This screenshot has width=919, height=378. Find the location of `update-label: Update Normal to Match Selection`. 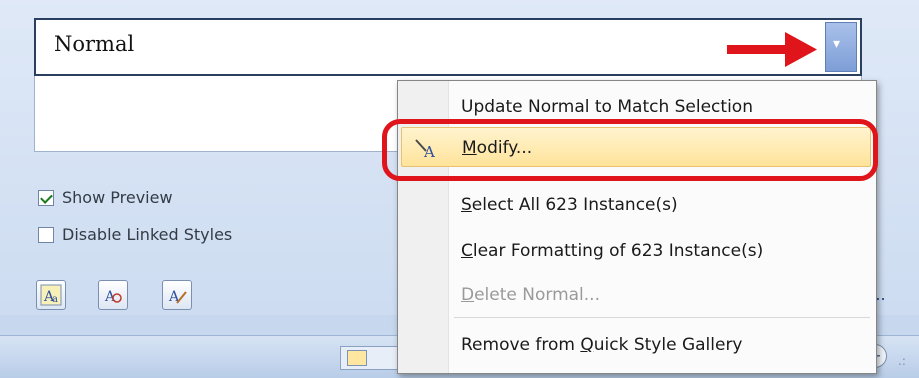

update-label: Update Normal to Match Selection is located at coordinates (607, 107).